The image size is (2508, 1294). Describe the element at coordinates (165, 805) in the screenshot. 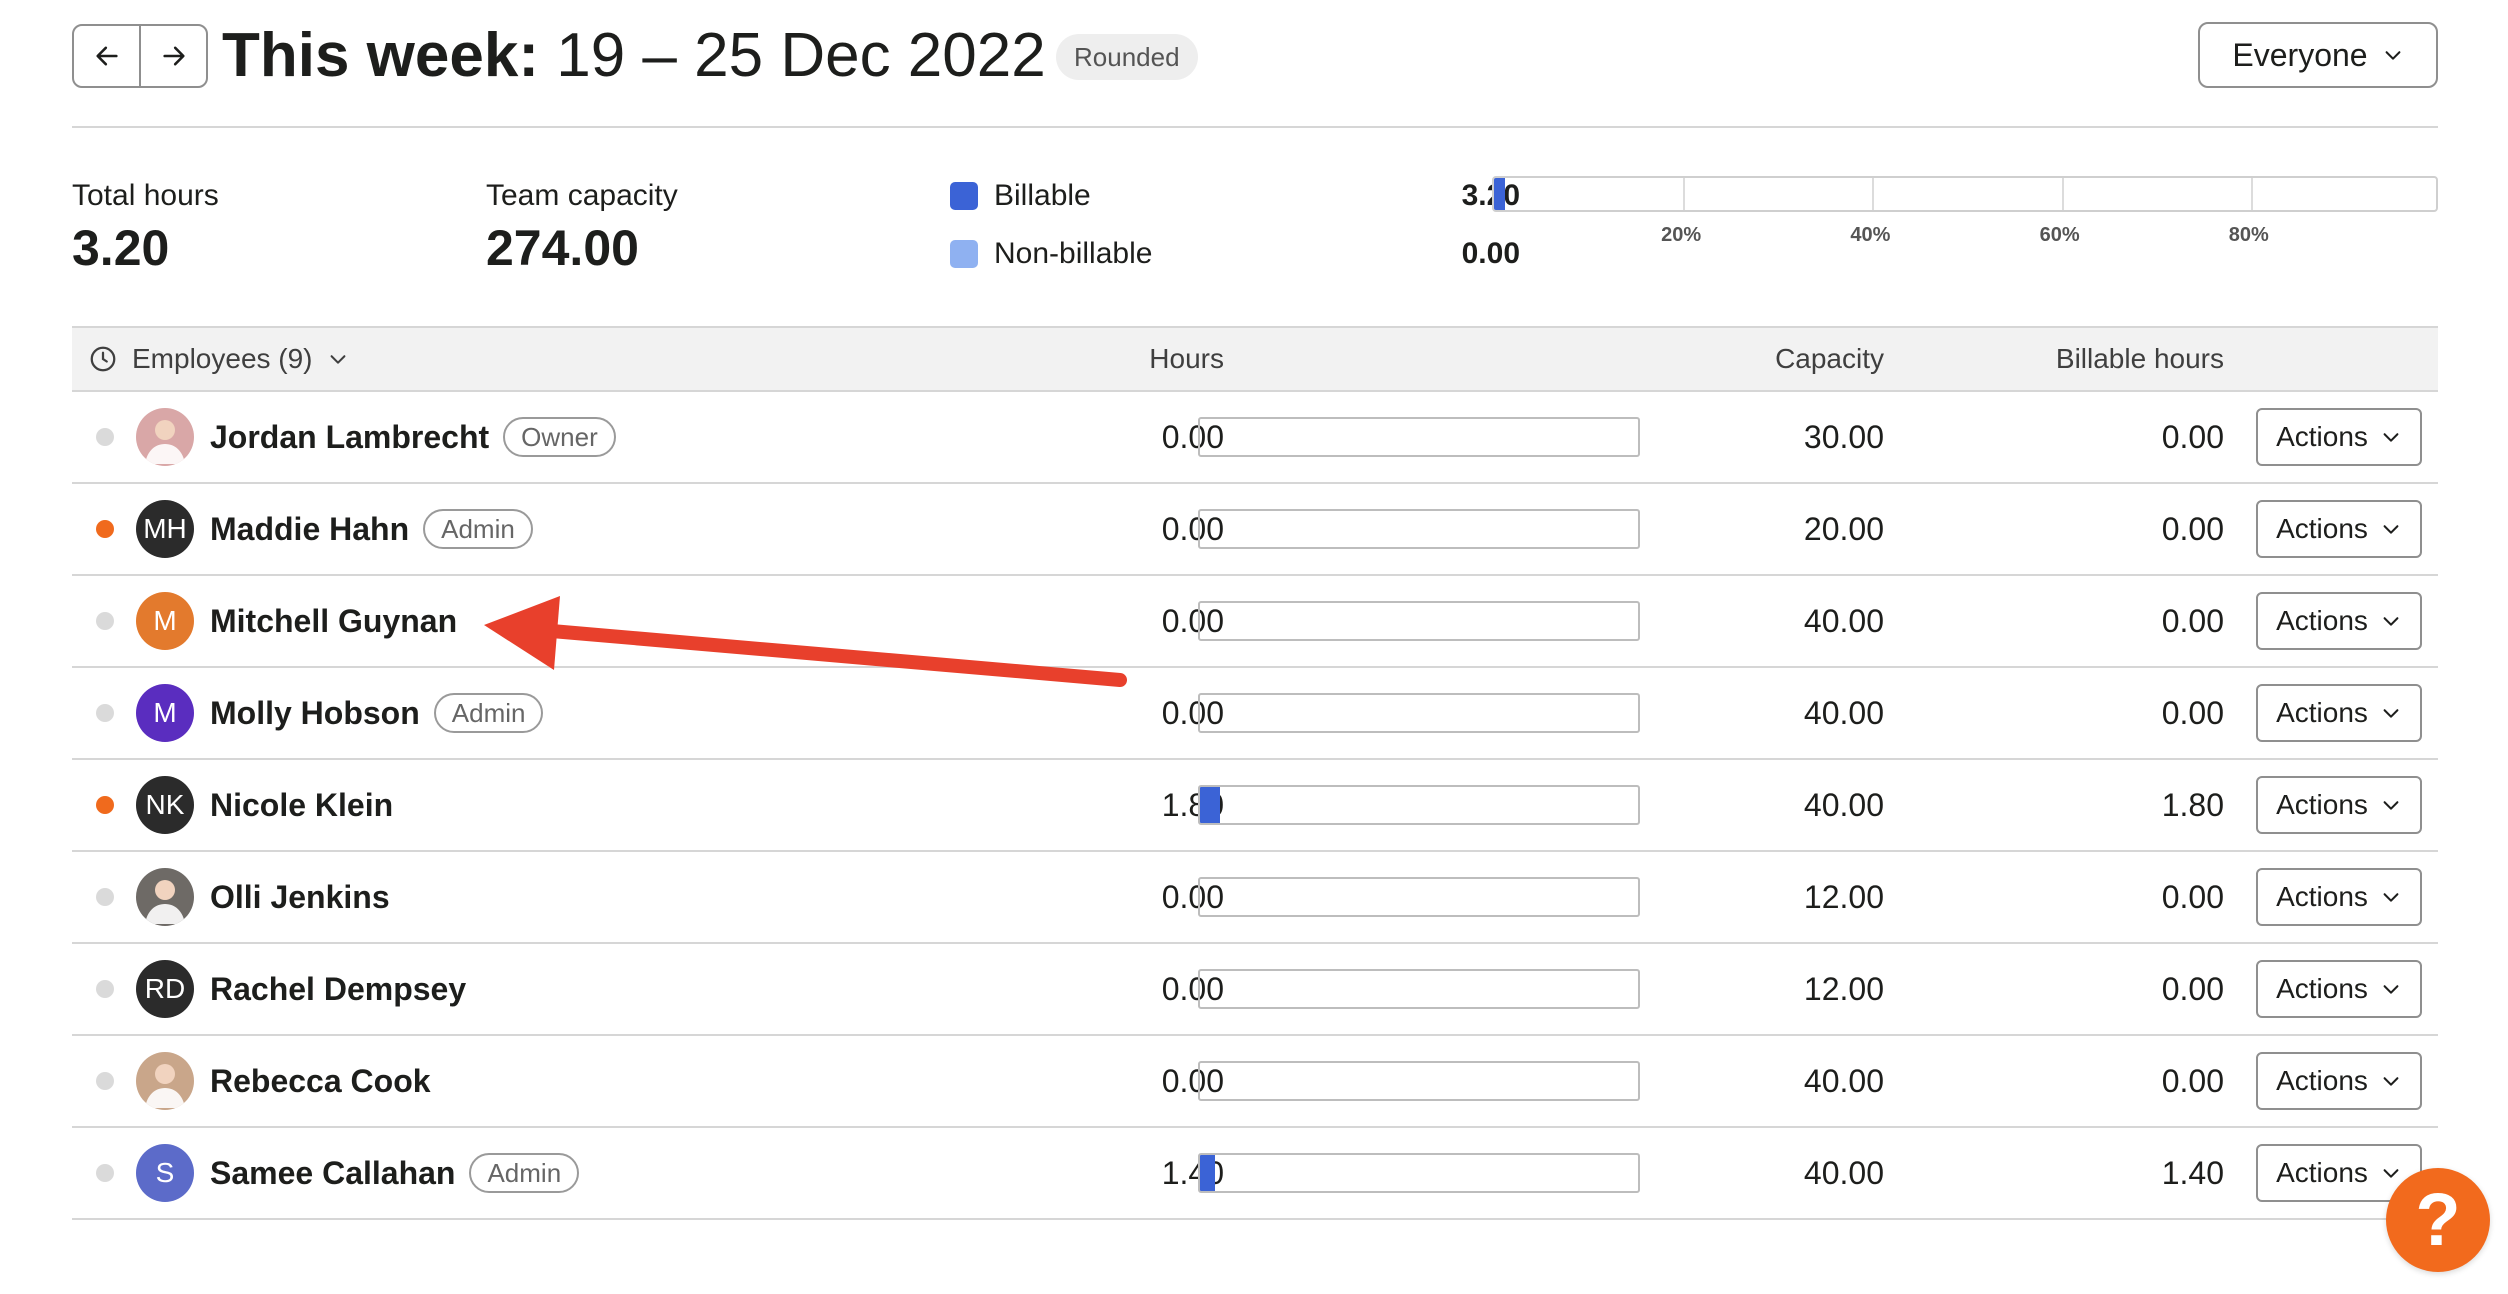

I see `avatar: NK` at that location.